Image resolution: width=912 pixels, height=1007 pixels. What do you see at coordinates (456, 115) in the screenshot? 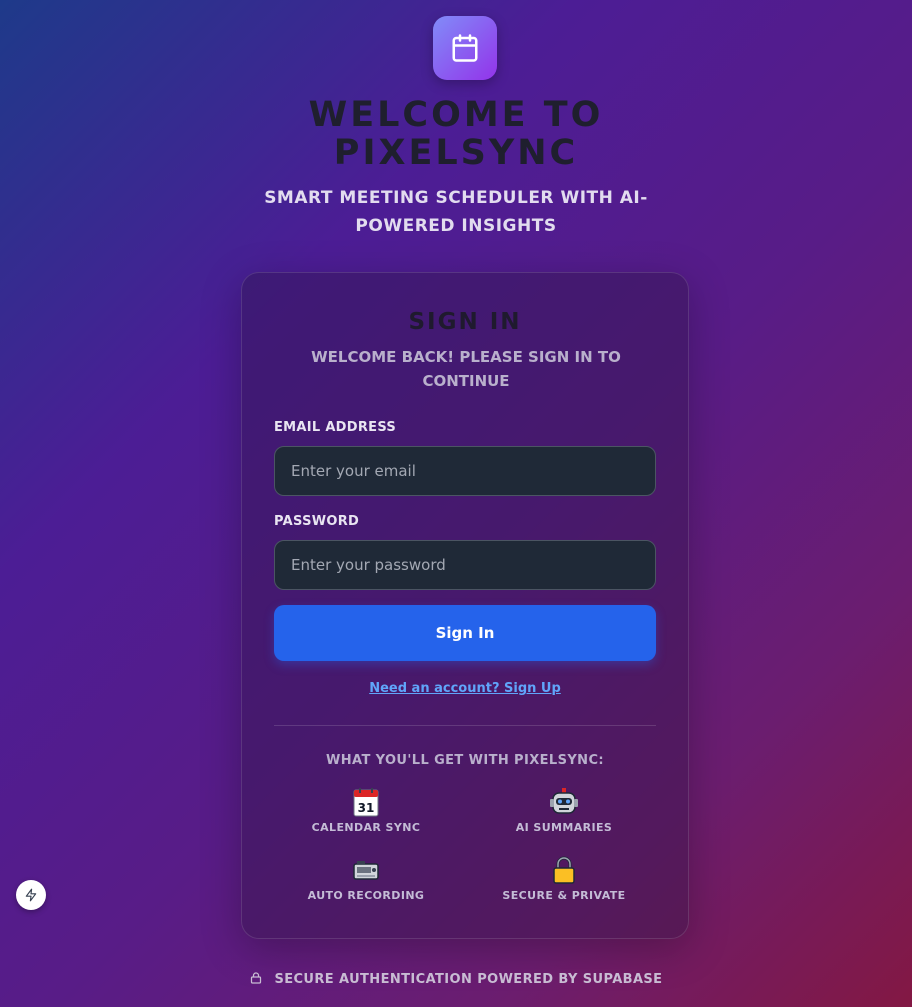
I see `page-title-line1: WELCOME TO` at bounding box center [456, 115].